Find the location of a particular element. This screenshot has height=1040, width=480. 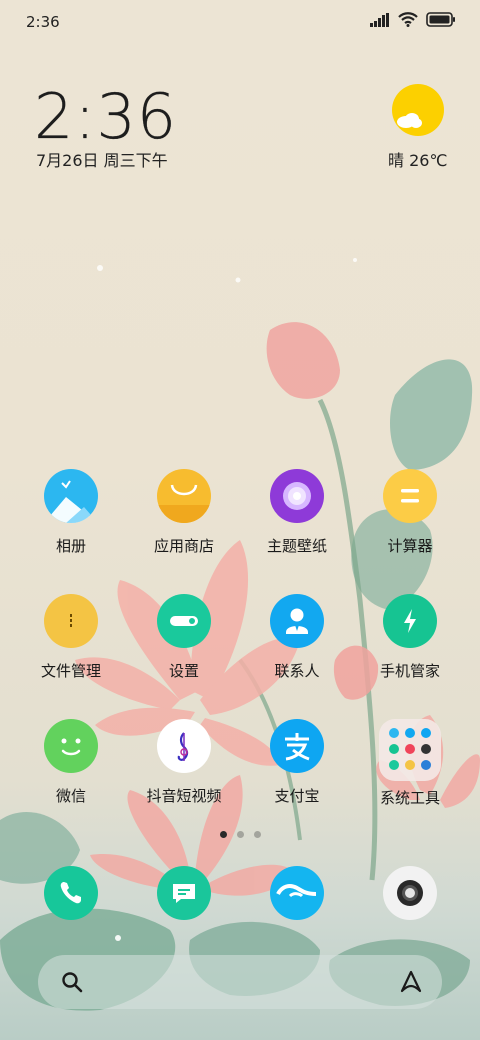

contacts-icon is located at coordinates (297, 621).